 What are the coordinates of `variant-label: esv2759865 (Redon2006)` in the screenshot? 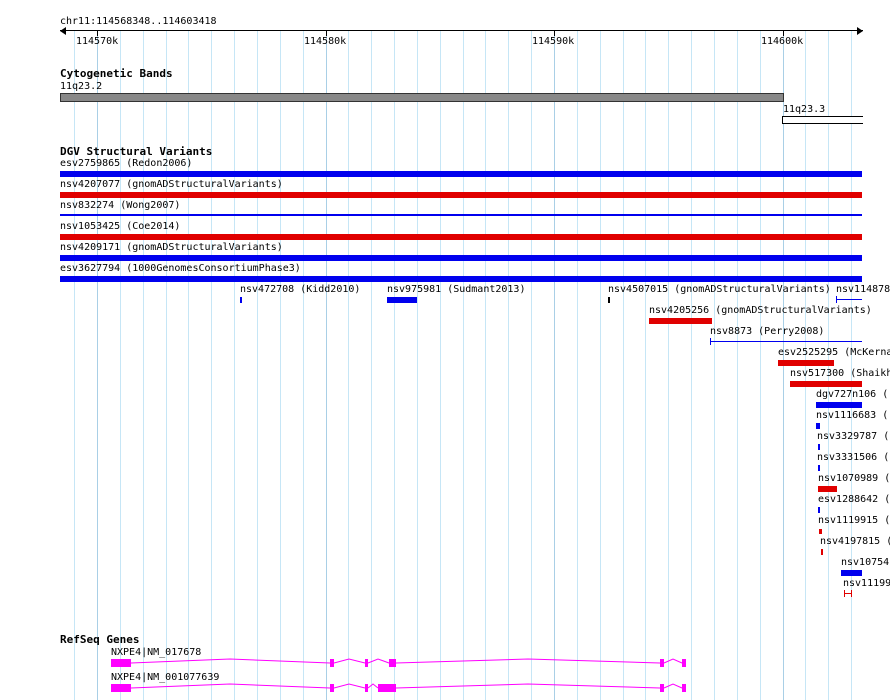 It's located at (126, 163).